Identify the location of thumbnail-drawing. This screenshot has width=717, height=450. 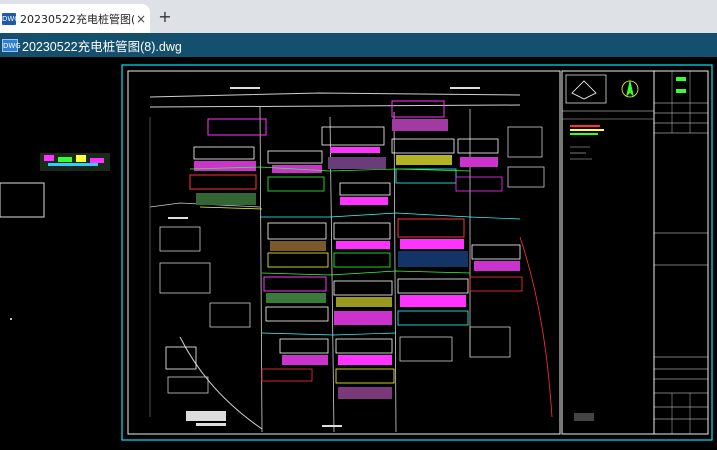
(55, 236).